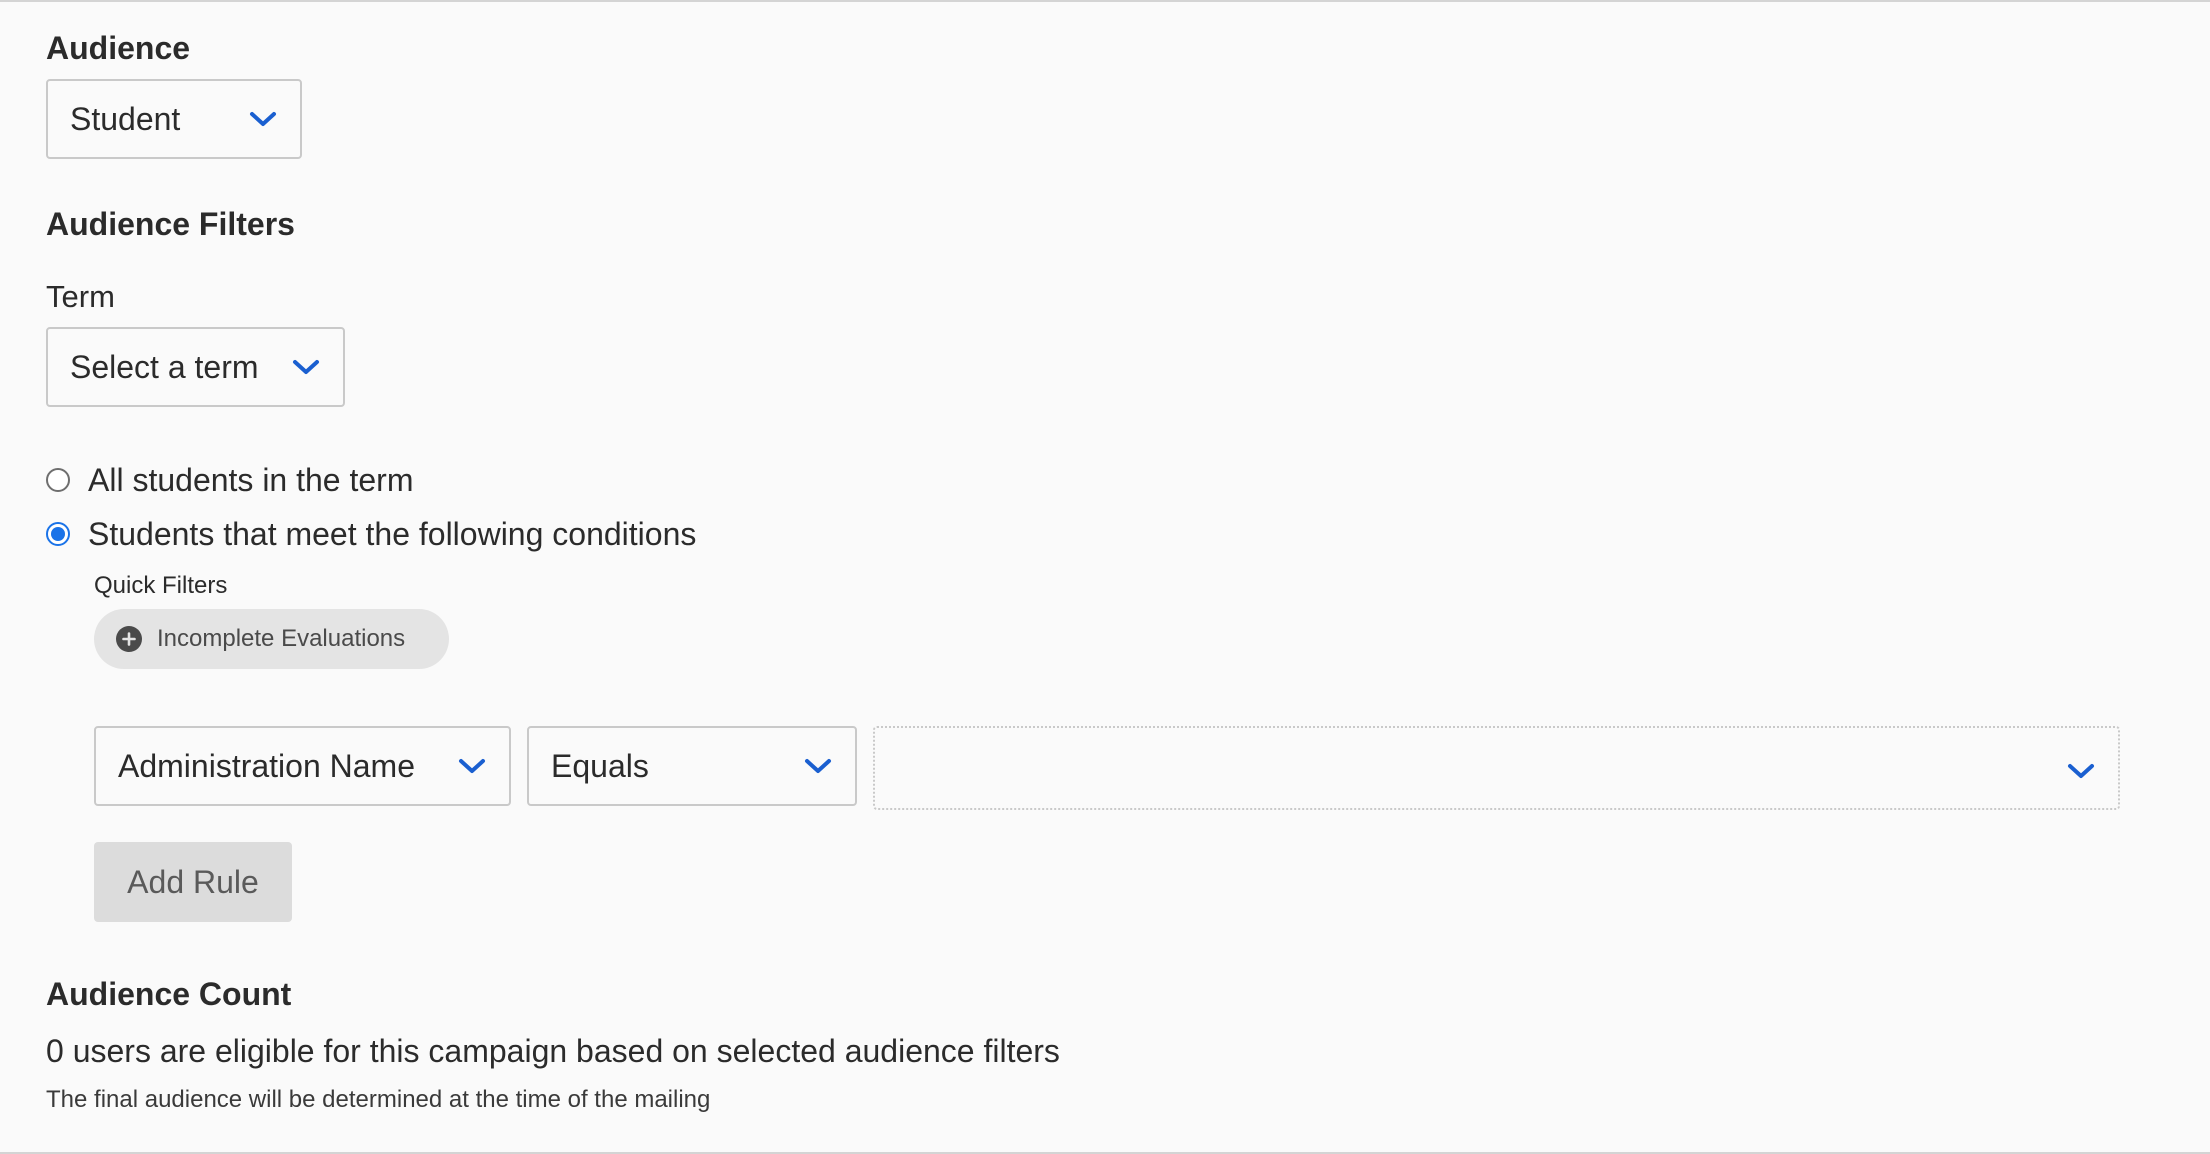 This screenshot has height=1154, width=2210. I want to click on radio-all-students: All students in the term, so click(229, 480).